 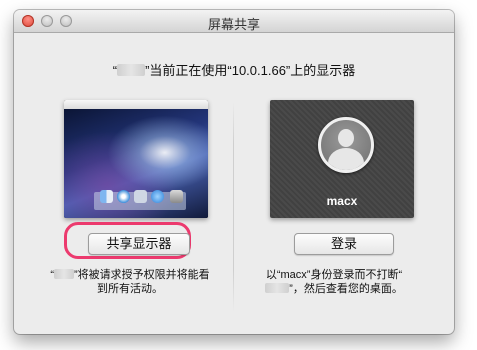 I want to click on user-name: macx, so click(x=342, y=201).